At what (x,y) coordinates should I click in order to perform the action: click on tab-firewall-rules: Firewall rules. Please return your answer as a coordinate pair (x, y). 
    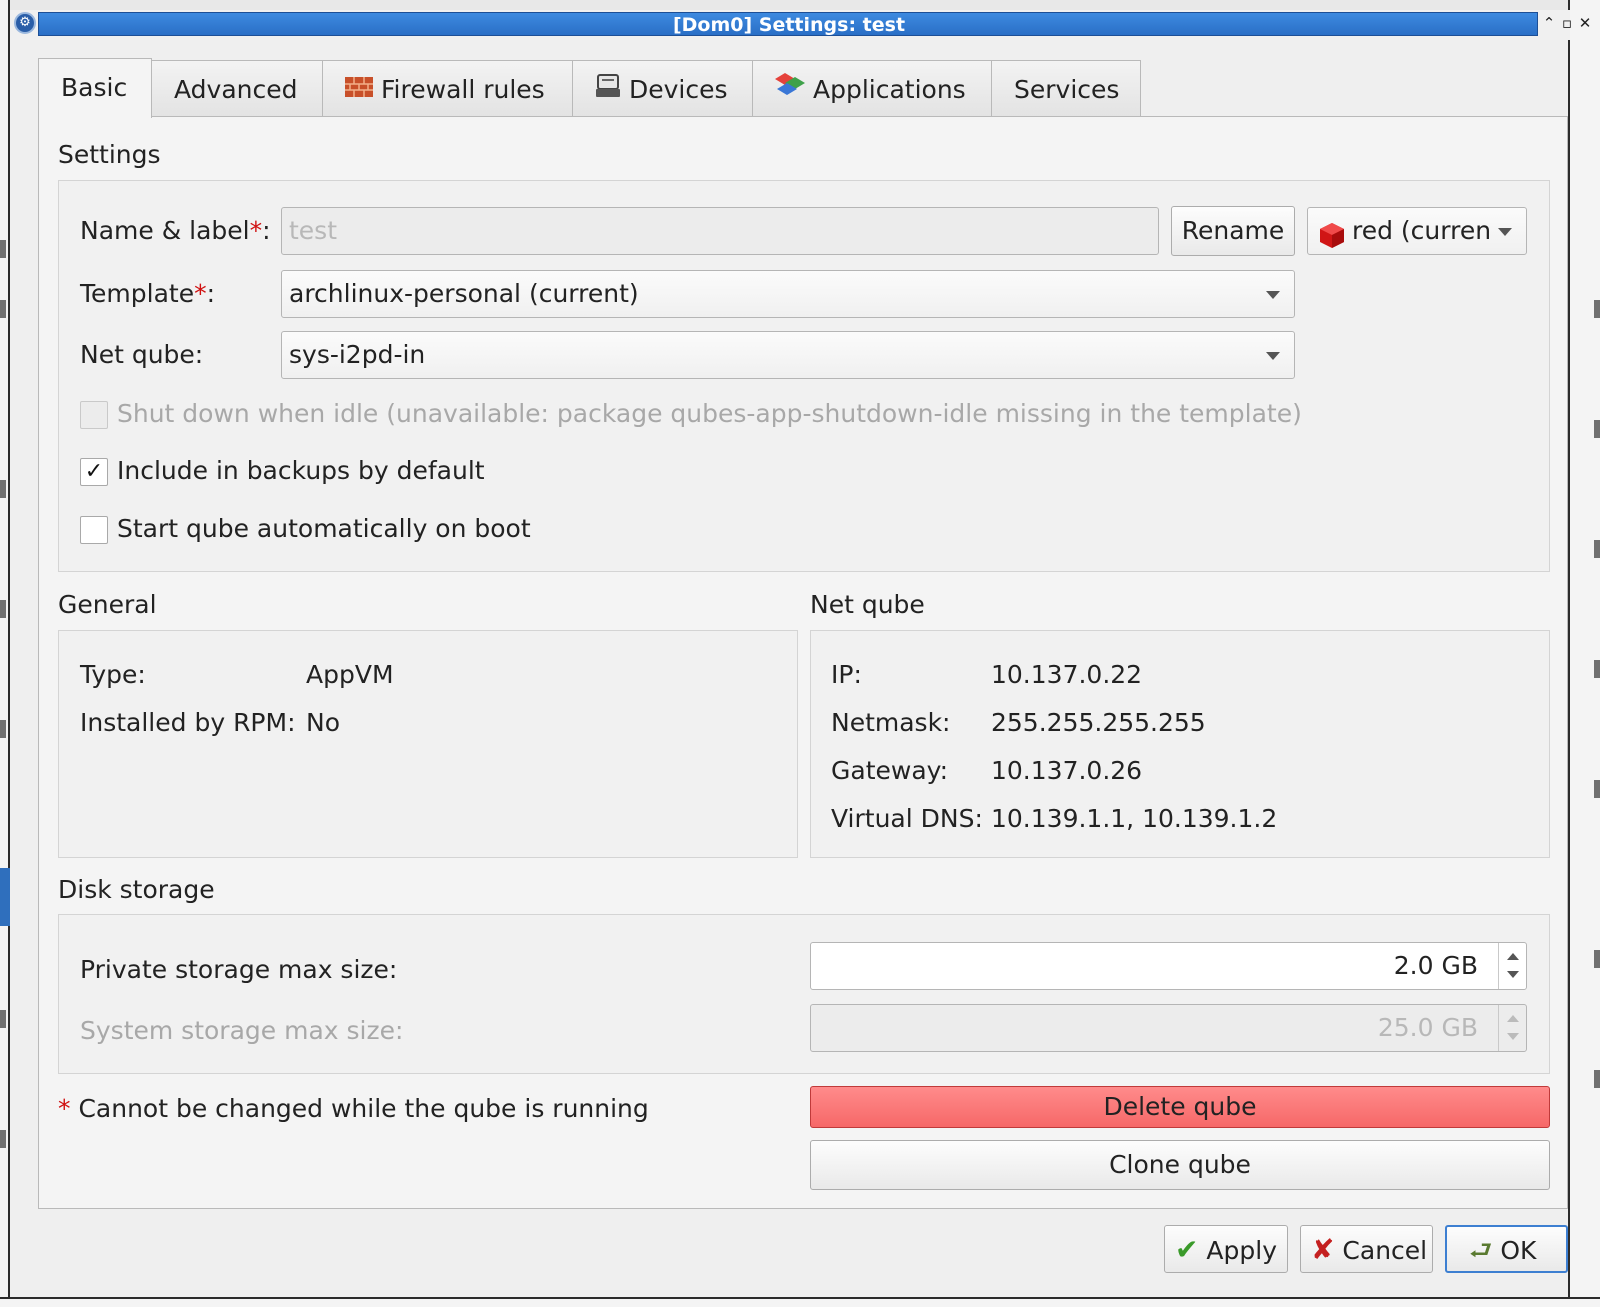
    Looking at the image, I should click on (447, 88).